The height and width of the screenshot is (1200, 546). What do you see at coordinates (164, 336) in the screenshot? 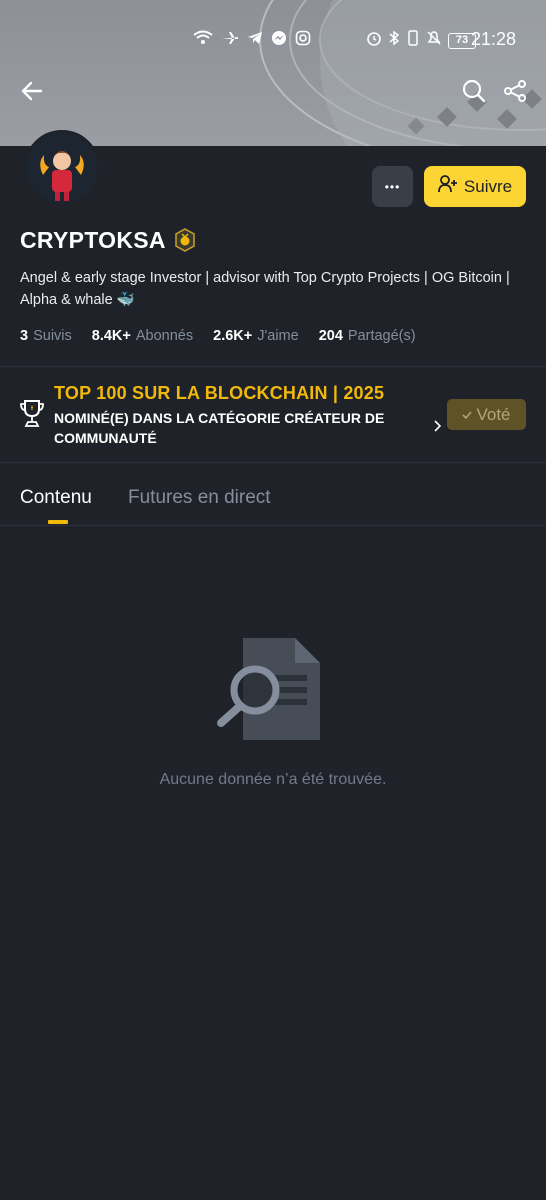
I see `stat-label: Abonnés` at bounding box center [164, 336].